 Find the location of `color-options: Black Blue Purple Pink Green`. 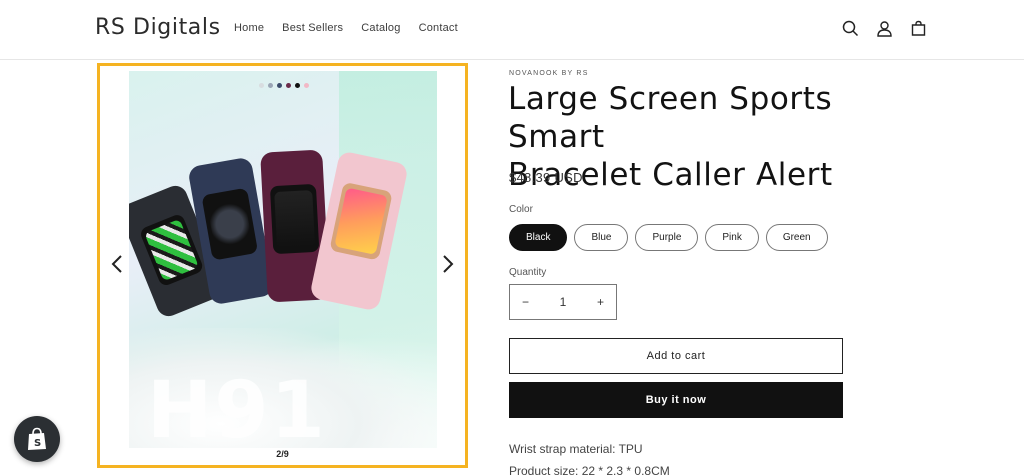

color-options: Black Blue Purple Pink Green is located at coordinates (668, 237).